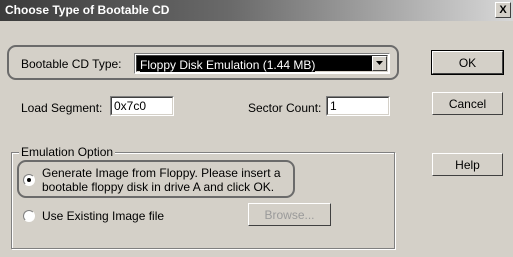  Describe the element at coordinates (256, 10) in the screenshot. I see `title-bar: Choose Type of Bootable CD` at that location.